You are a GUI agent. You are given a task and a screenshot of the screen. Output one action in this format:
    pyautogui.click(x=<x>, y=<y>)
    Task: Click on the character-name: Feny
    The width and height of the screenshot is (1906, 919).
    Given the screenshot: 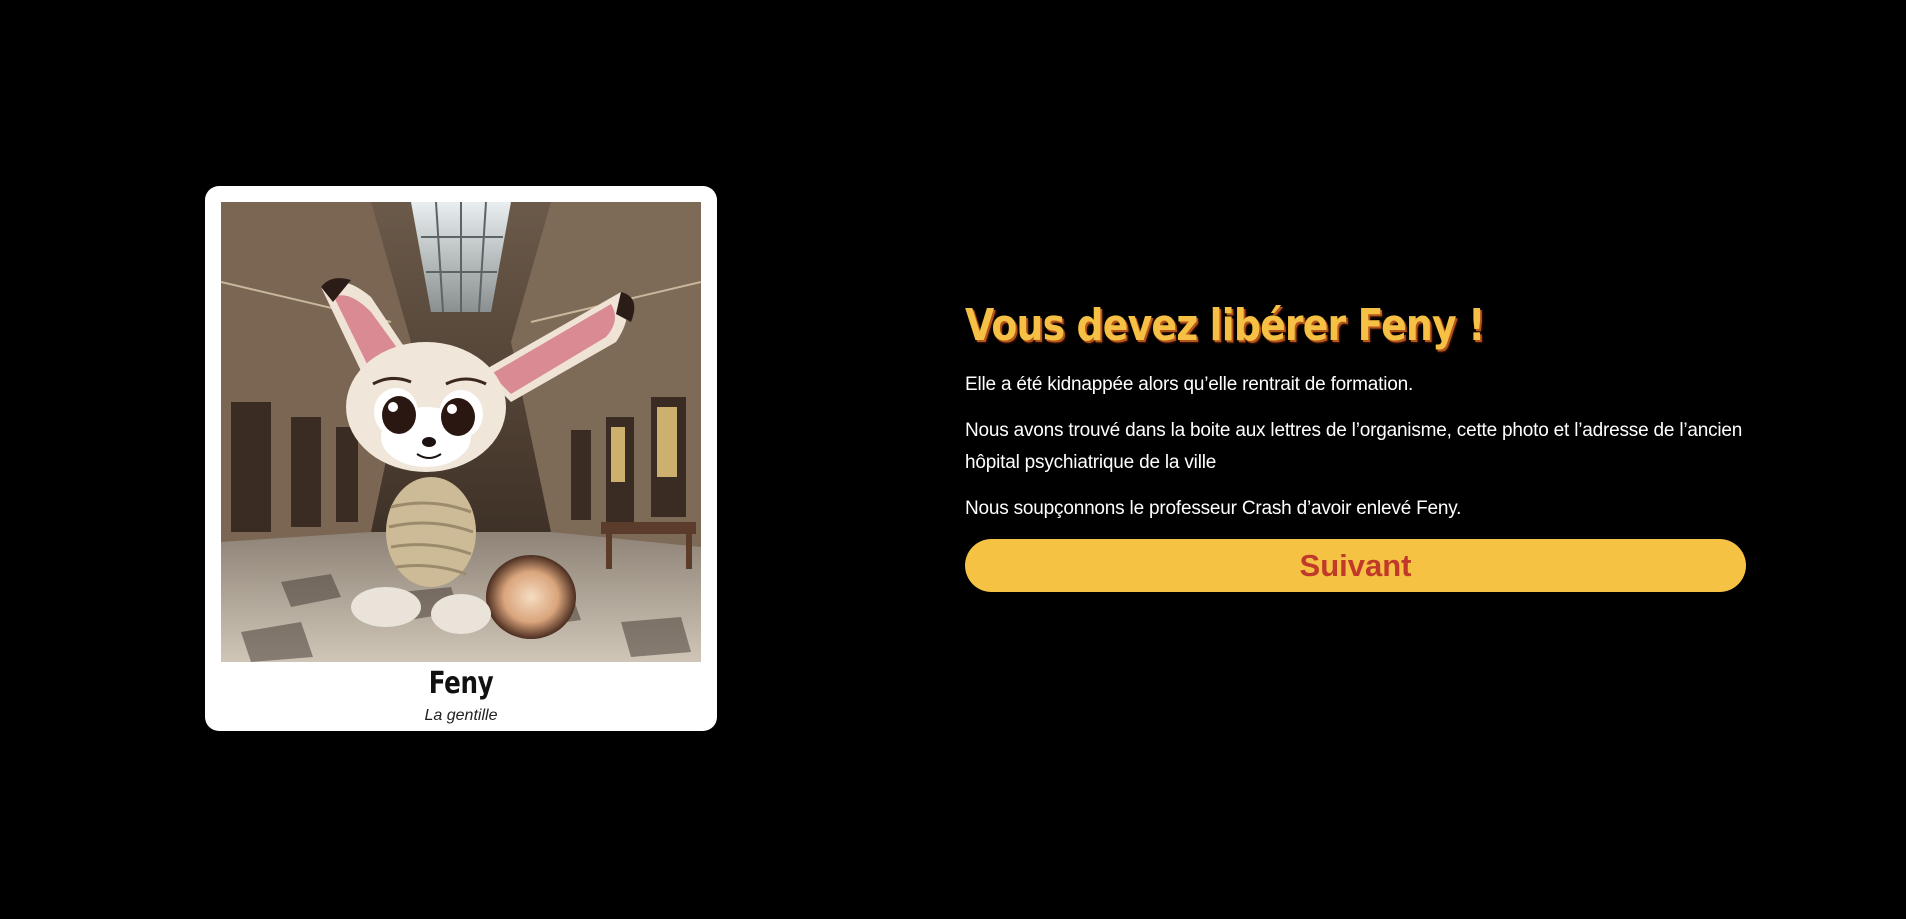 What is the action you would take?
    pyautogui.click(x=461, y=683)
    